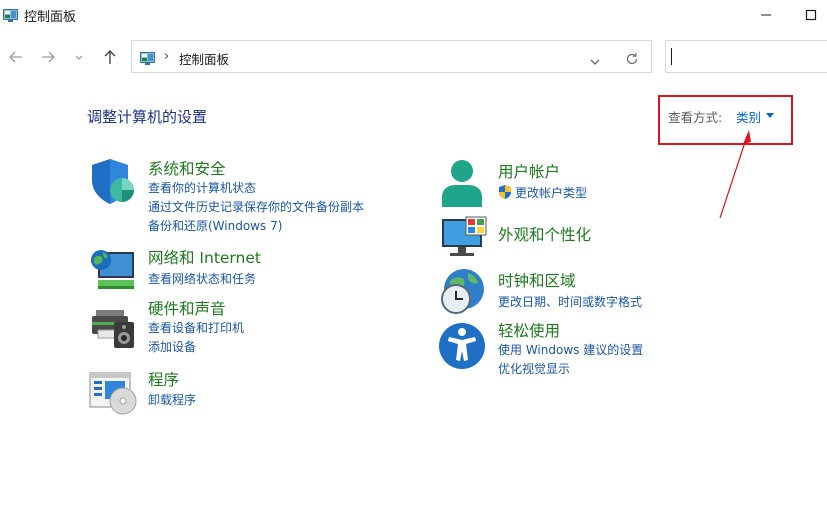  What do you see at coordinates (256, 206) in the screenshot?
I see `link-file-history-backup: 通过文件历史记录保存你的文件备份副本` at bounding box center [256, 206].